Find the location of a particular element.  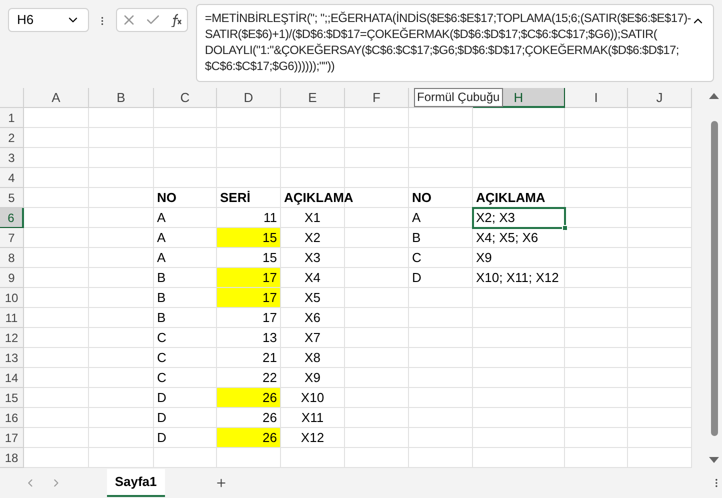

row-header: 9 is located at coordinates (12, 278).